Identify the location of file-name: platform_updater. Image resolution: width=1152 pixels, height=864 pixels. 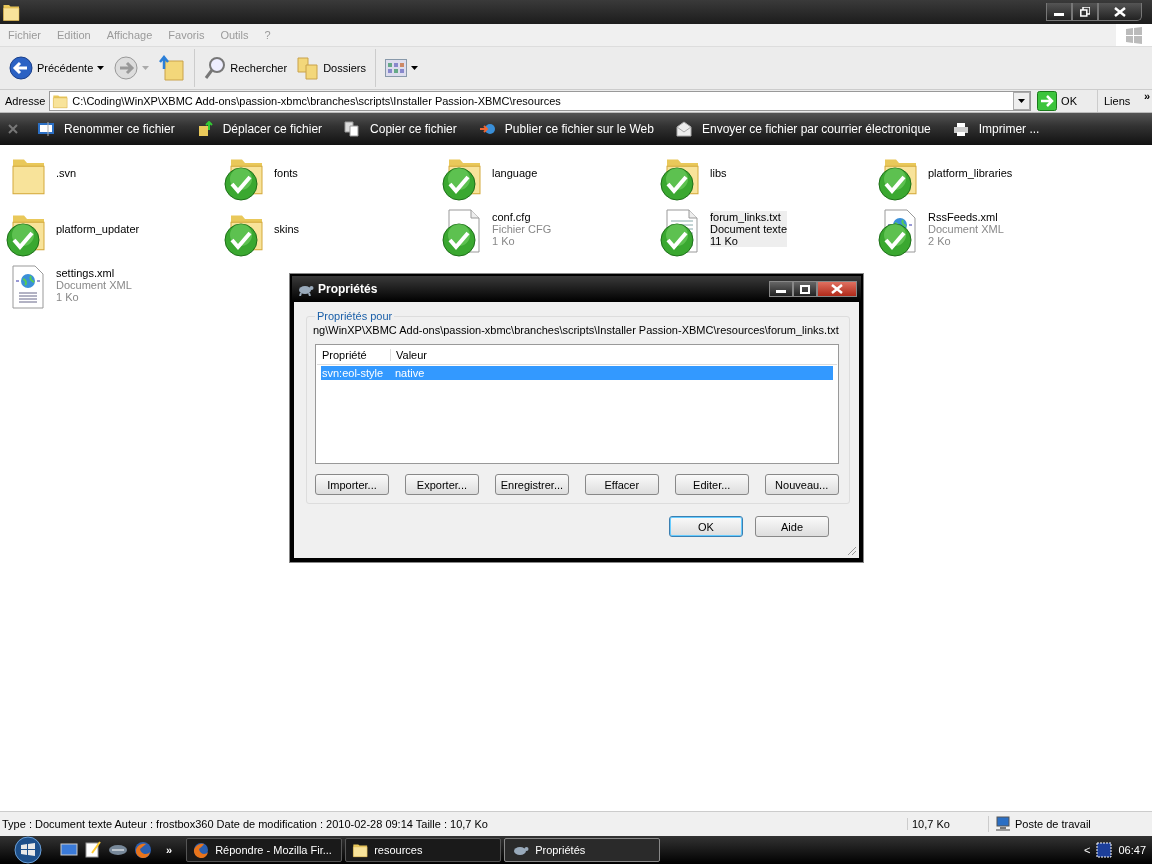
(98, 223).